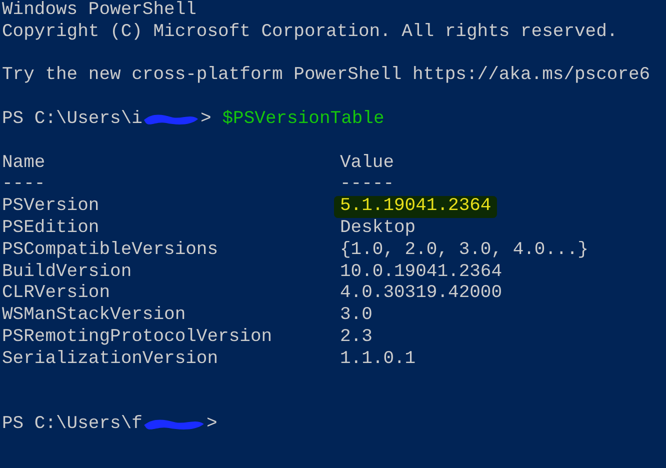 Image resolution: width=666 pixels, height=468 pixels. I want to click on prompt-text: PS C:\Users\i, so click(72, 119).